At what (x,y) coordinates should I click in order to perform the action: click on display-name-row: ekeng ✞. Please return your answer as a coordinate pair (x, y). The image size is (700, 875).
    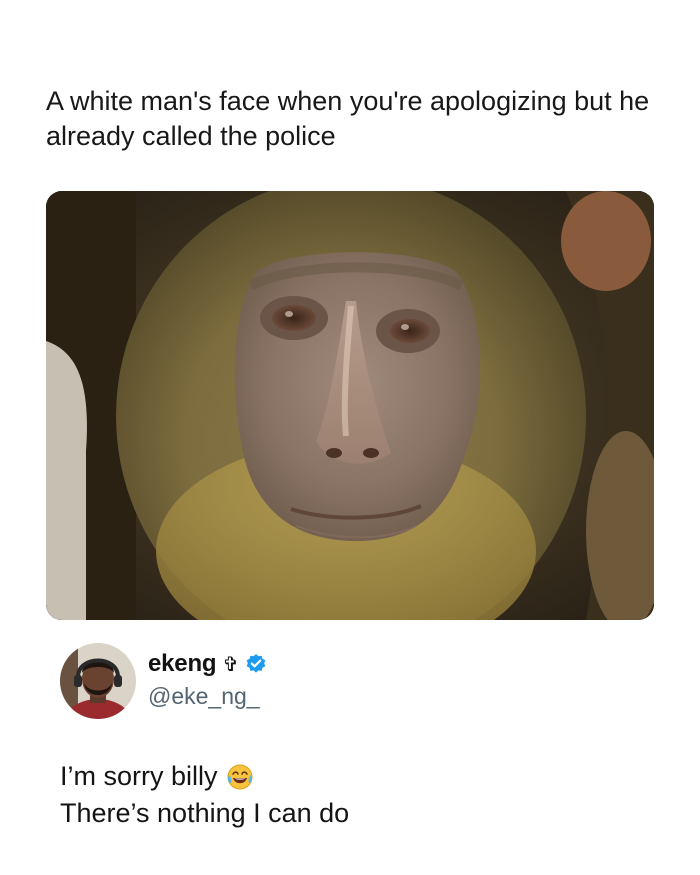
    Looking at the image, I should click on (207, 664).